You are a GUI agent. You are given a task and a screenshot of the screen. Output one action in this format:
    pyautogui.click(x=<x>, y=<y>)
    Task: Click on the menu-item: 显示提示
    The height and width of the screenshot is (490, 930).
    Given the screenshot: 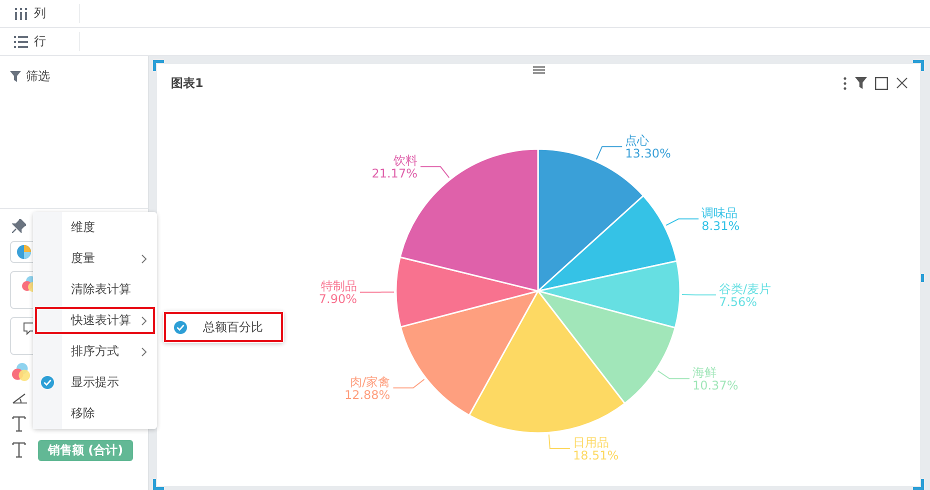 What is the action you would take?
    pyautogui.click(x=95, y=382)
    